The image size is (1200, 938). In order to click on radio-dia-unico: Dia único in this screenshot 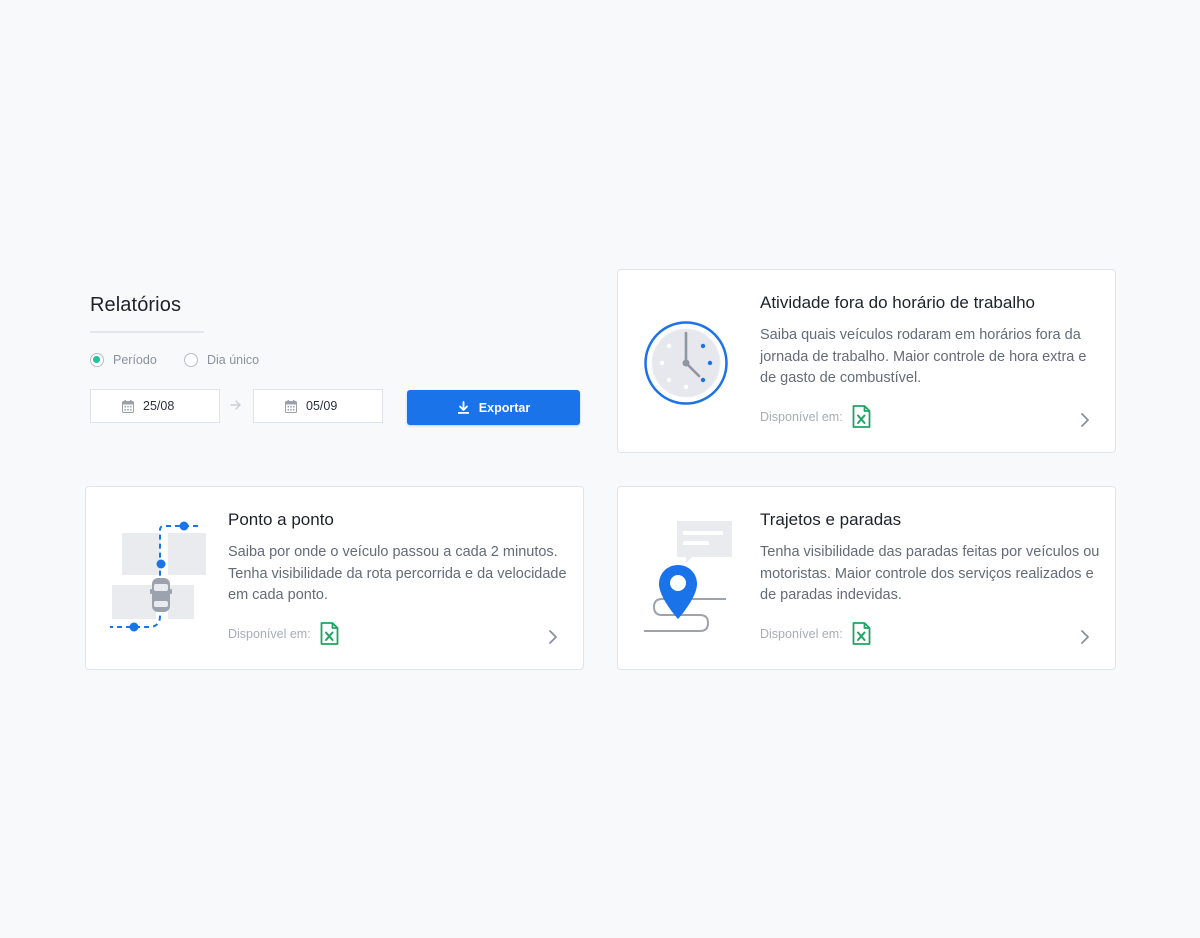, I will do `click(221, 360)`.